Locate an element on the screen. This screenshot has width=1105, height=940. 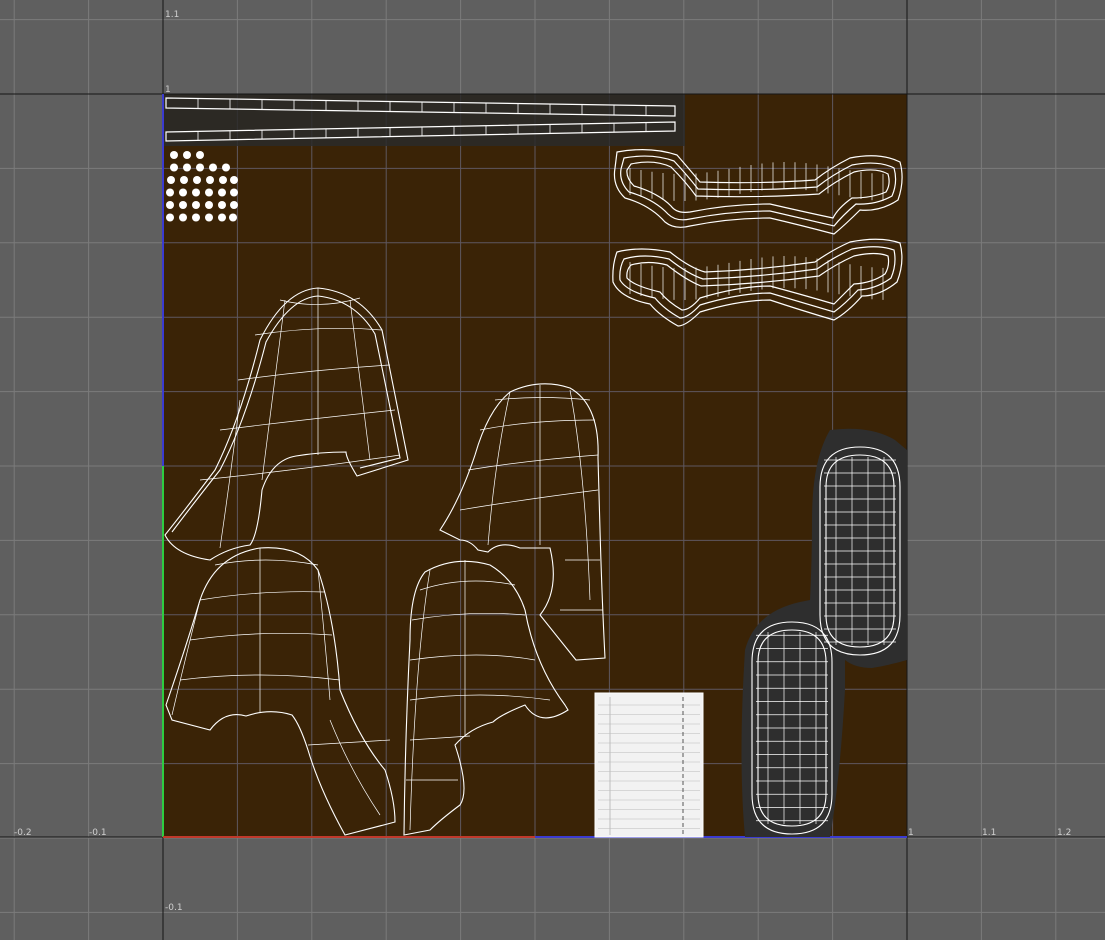
label-v-1: 1 is located at coordinates (168, 90).